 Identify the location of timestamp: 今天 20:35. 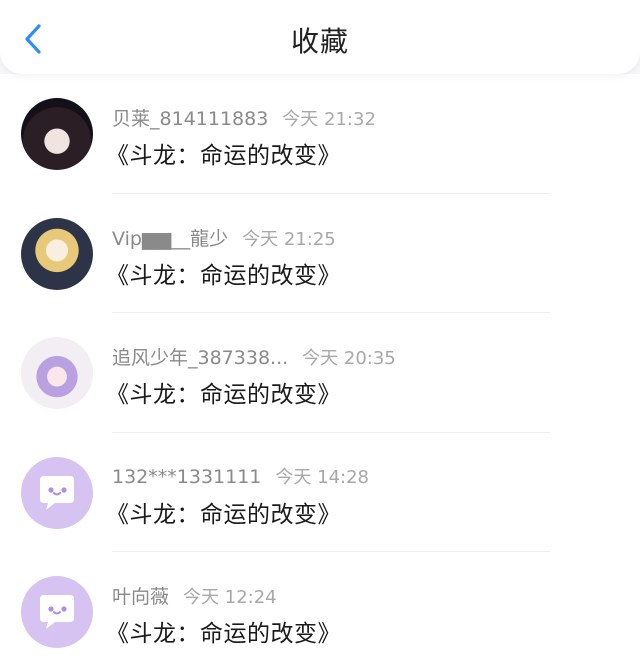
(349, 358).